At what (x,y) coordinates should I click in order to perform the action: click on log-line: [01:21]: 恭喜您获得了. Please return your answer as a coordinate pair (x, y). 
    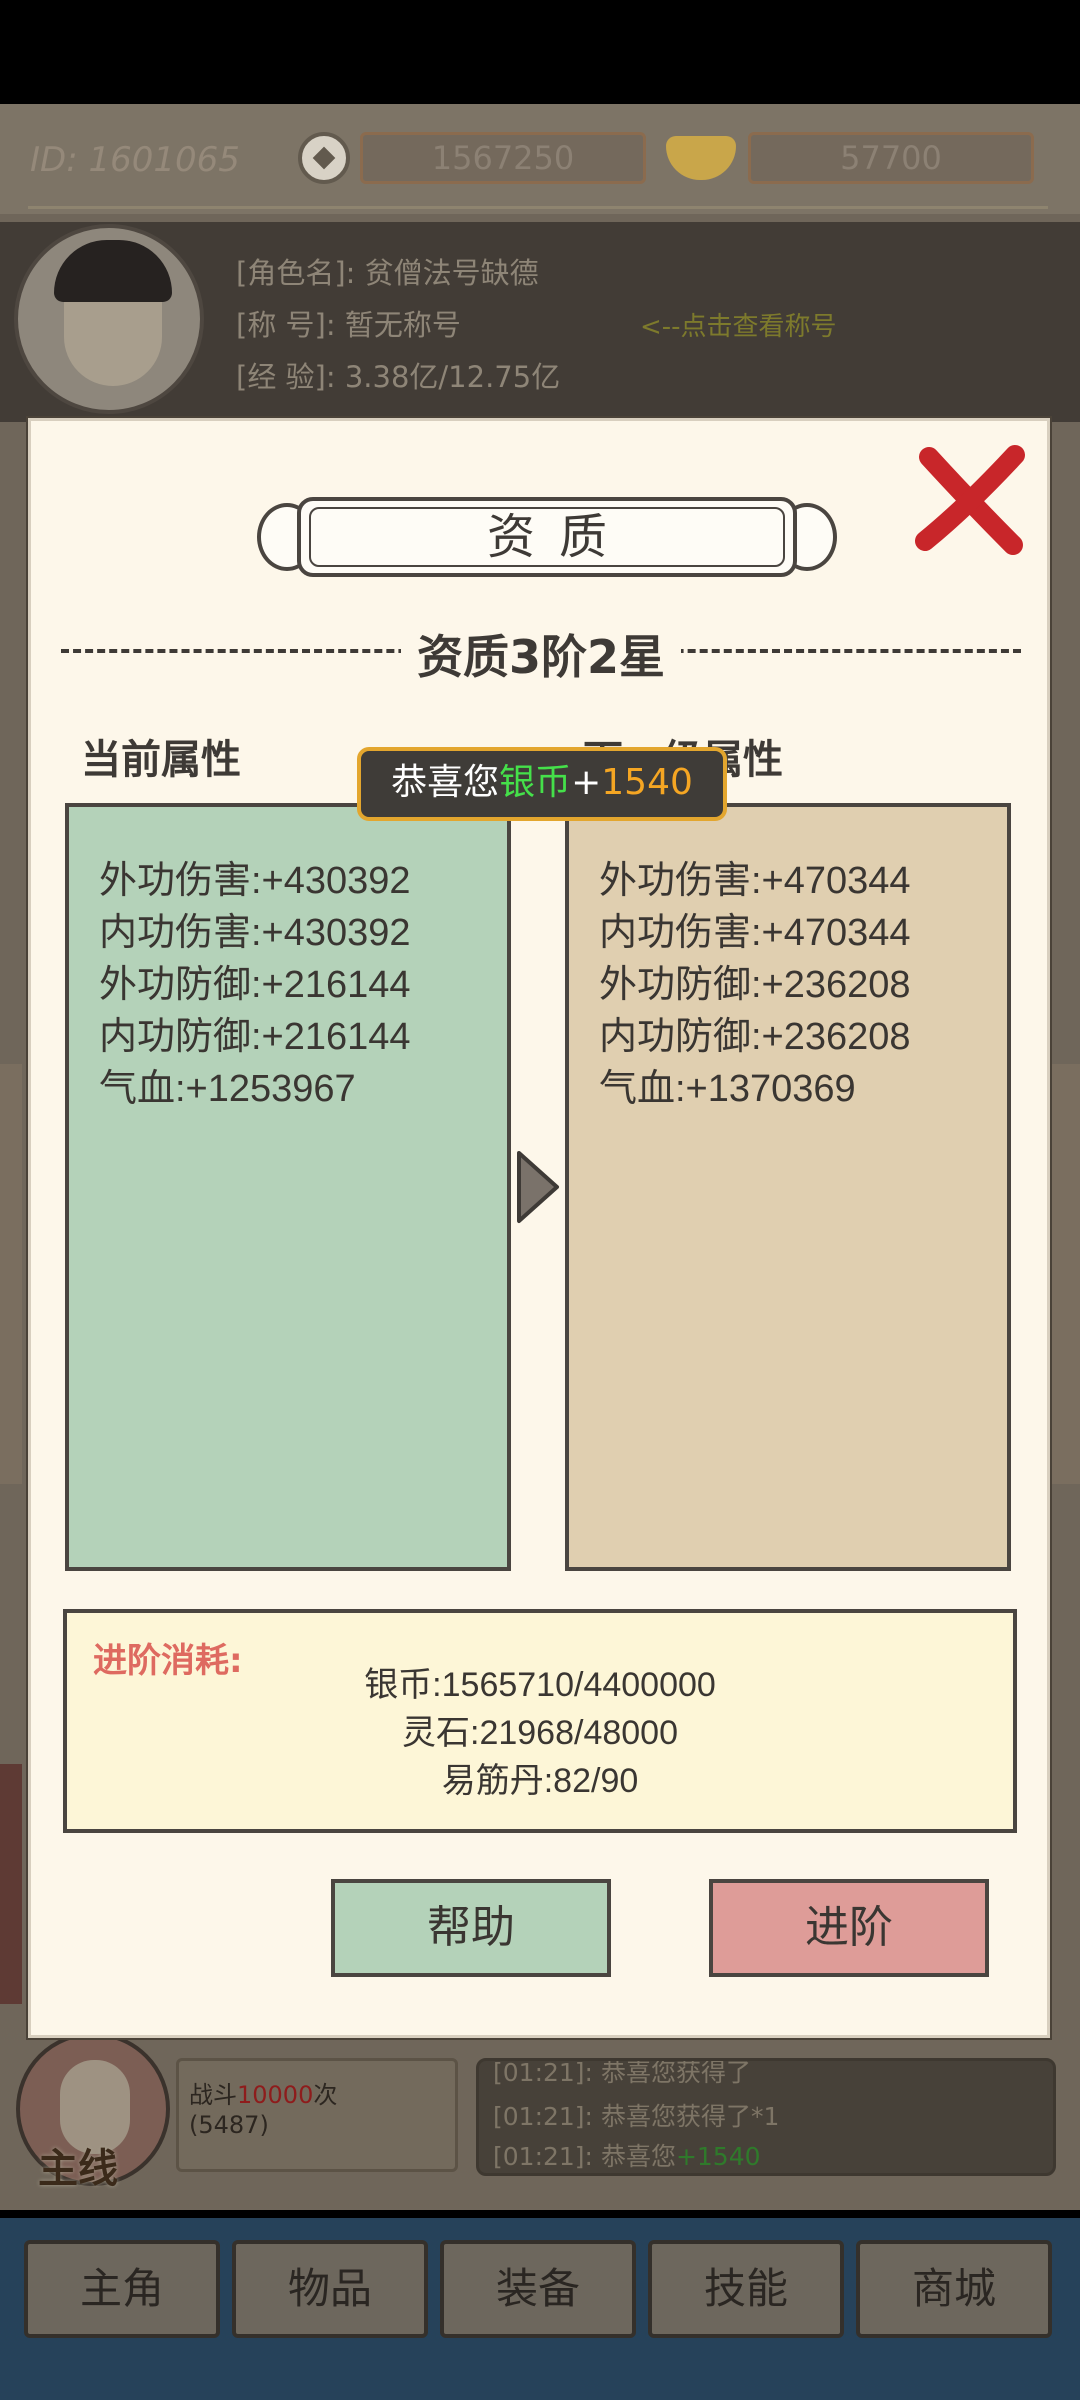
    Looking at the image, I should click on (622, 2072).